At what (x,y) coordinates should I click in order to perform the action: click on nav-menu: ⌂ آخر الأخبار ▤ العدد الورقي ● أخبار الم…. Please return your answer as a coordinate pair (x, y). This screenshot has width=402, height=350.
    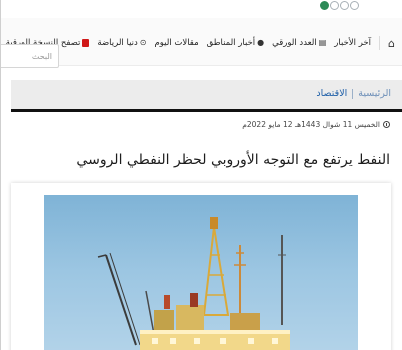
    Looking at the image, I should click on (200, 43).